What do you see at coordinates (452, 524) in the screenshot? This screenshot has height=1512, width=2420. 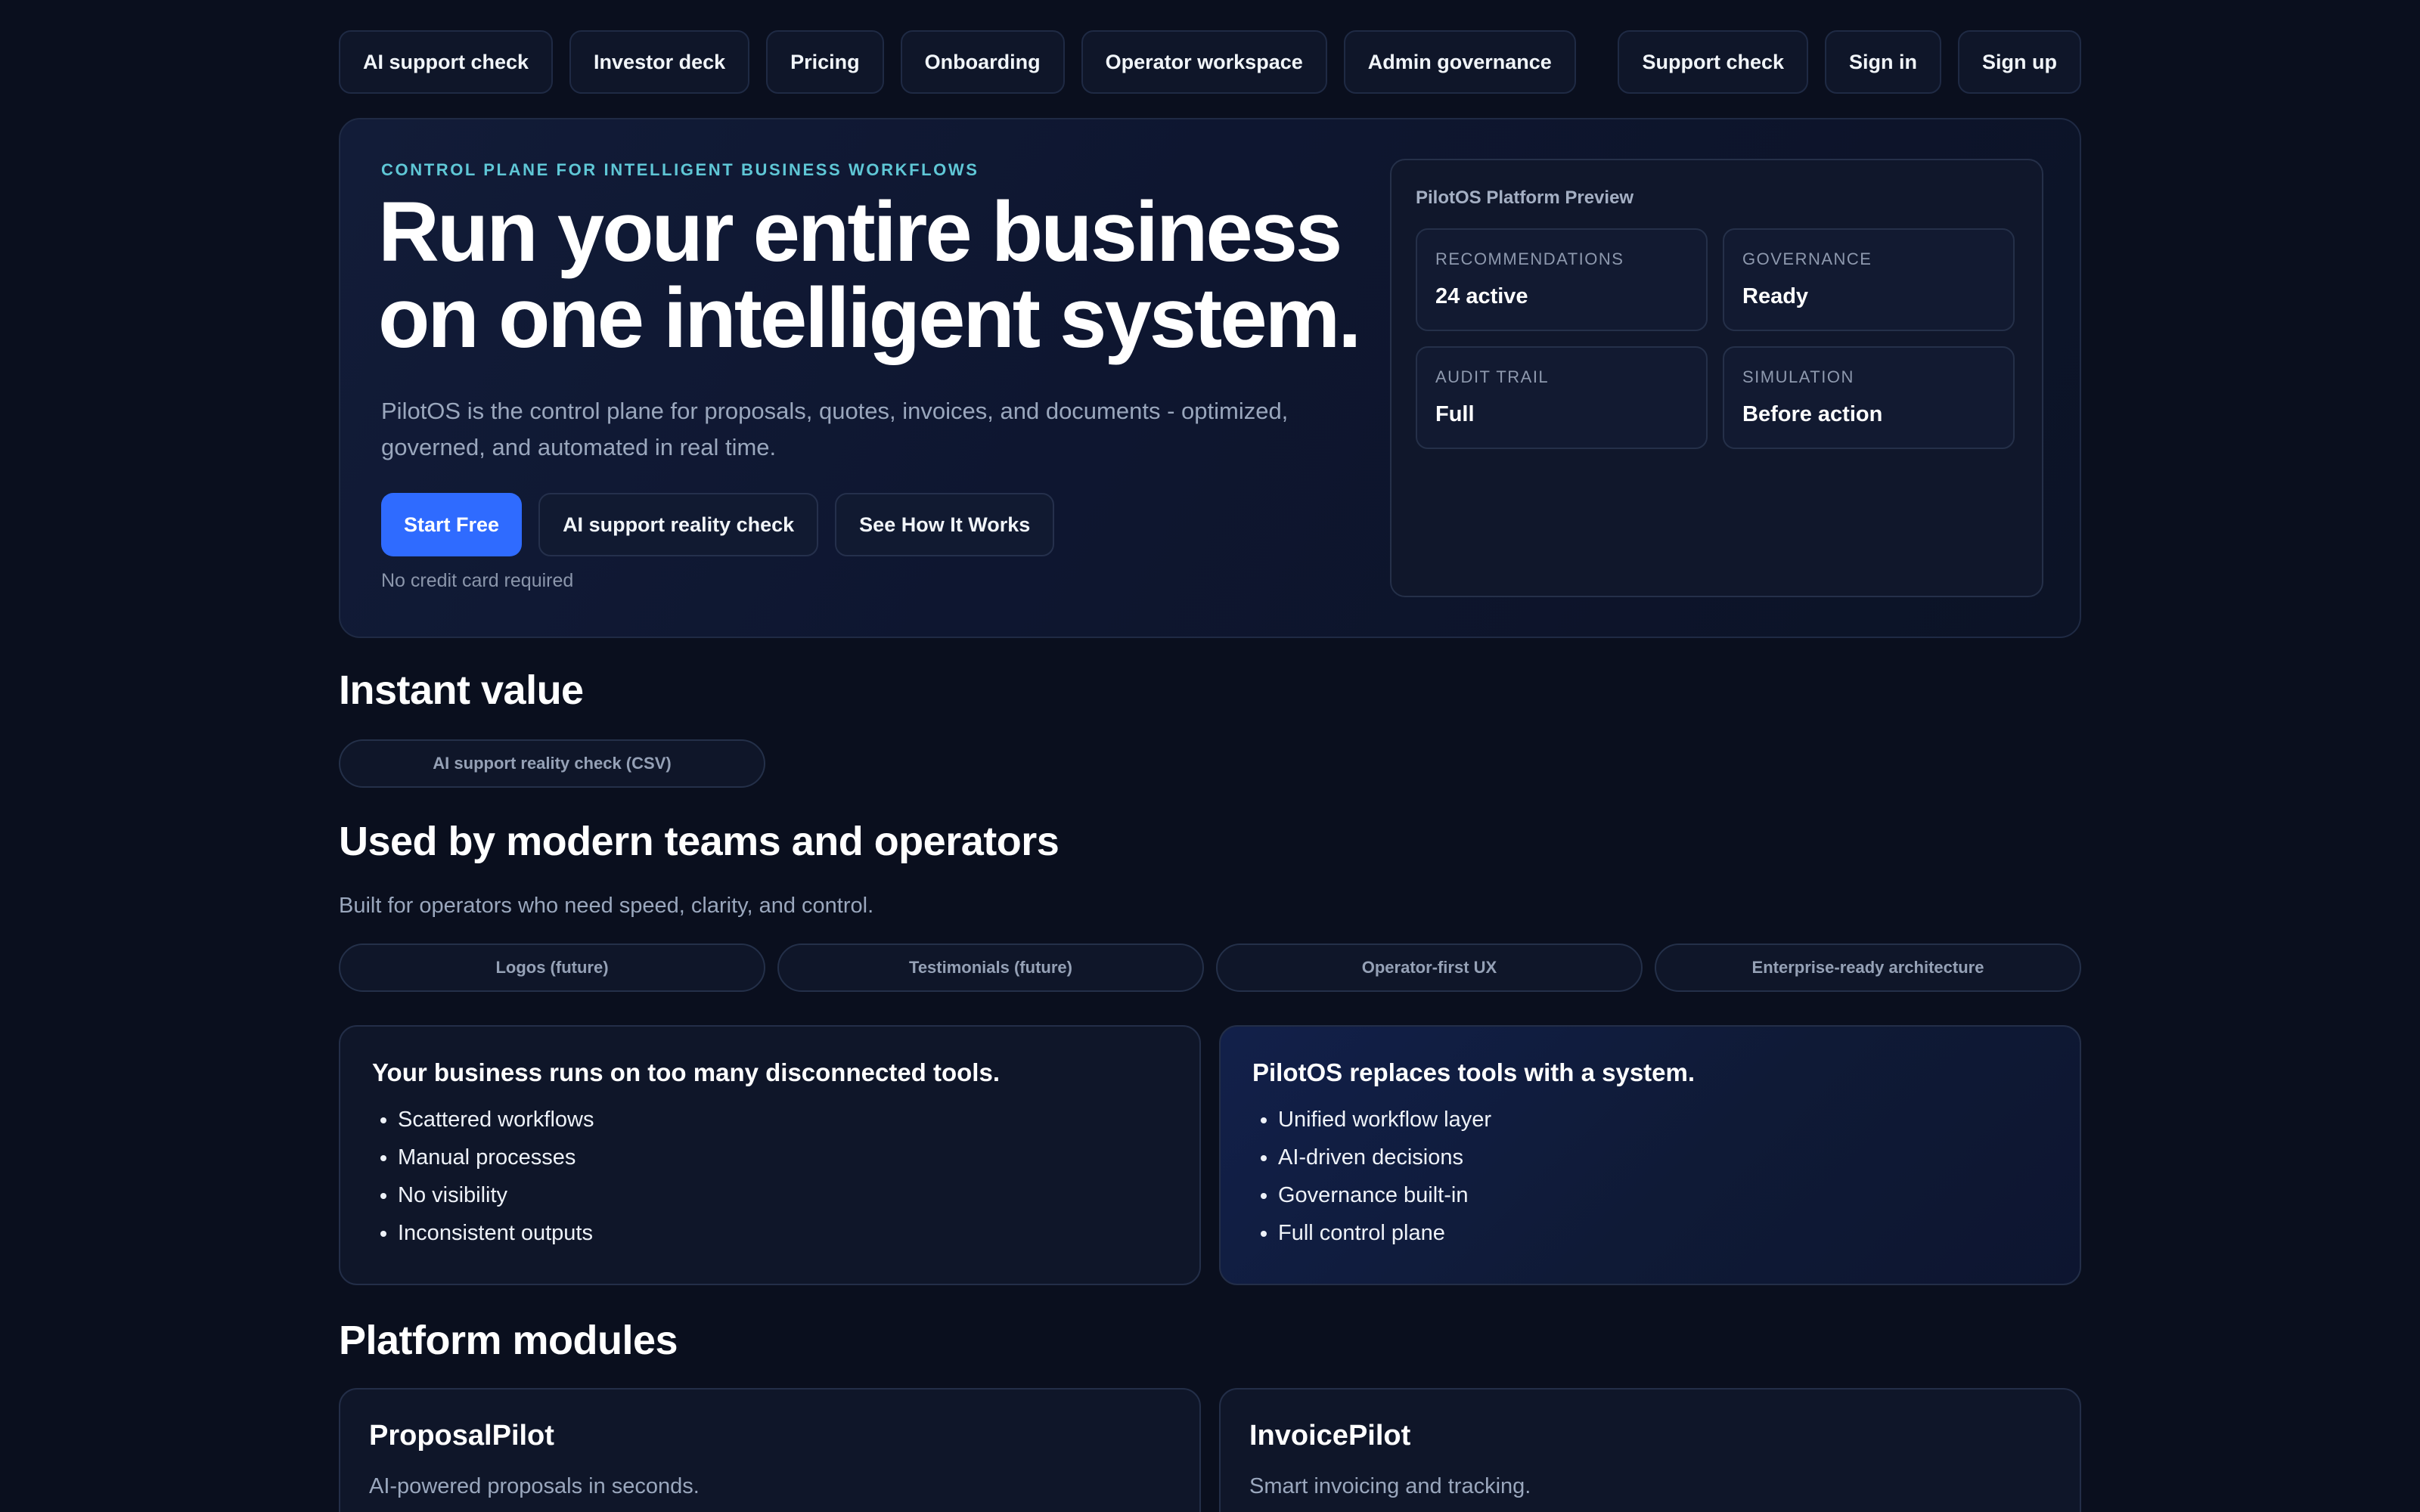 I see `start-free-button: Start Free` at bounding box center [452, 524].